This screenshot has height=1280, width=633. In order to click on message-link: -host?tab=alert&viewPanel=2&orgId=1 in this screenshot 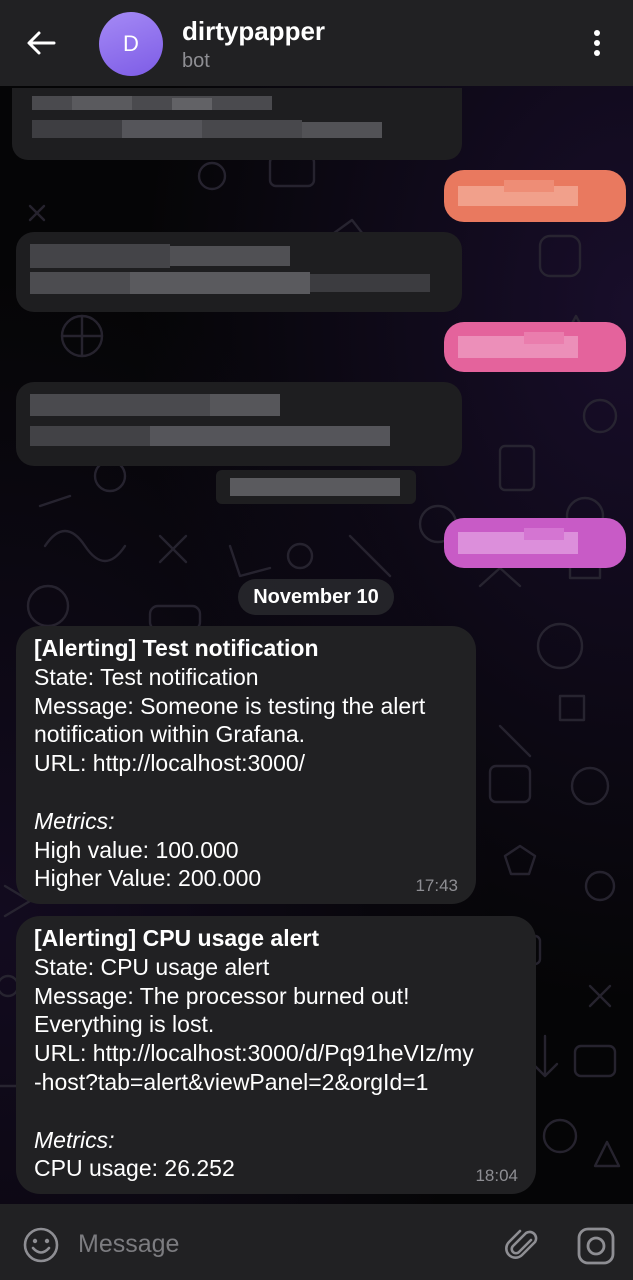, I will do `click(276, 1082)`.